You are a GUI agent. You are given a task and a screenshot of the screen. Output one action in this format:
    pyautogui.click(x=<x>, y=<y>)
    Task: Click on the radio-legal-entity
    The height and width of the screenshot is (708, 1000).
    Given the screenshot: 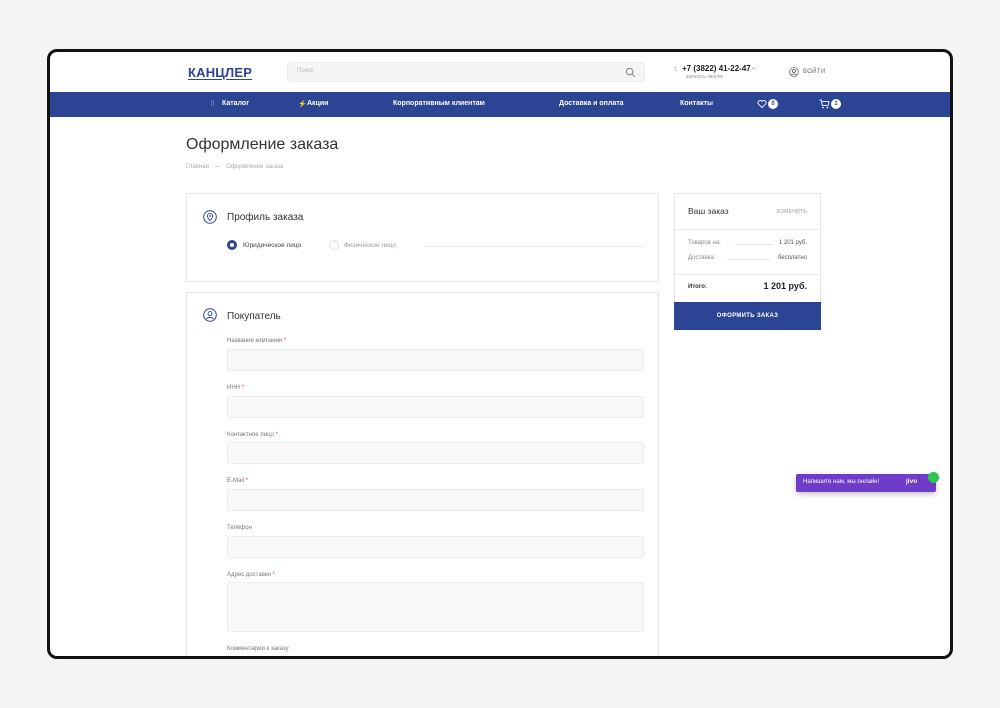 What is the action you would take?
    pyautogui.click(x=232, y=245)
    